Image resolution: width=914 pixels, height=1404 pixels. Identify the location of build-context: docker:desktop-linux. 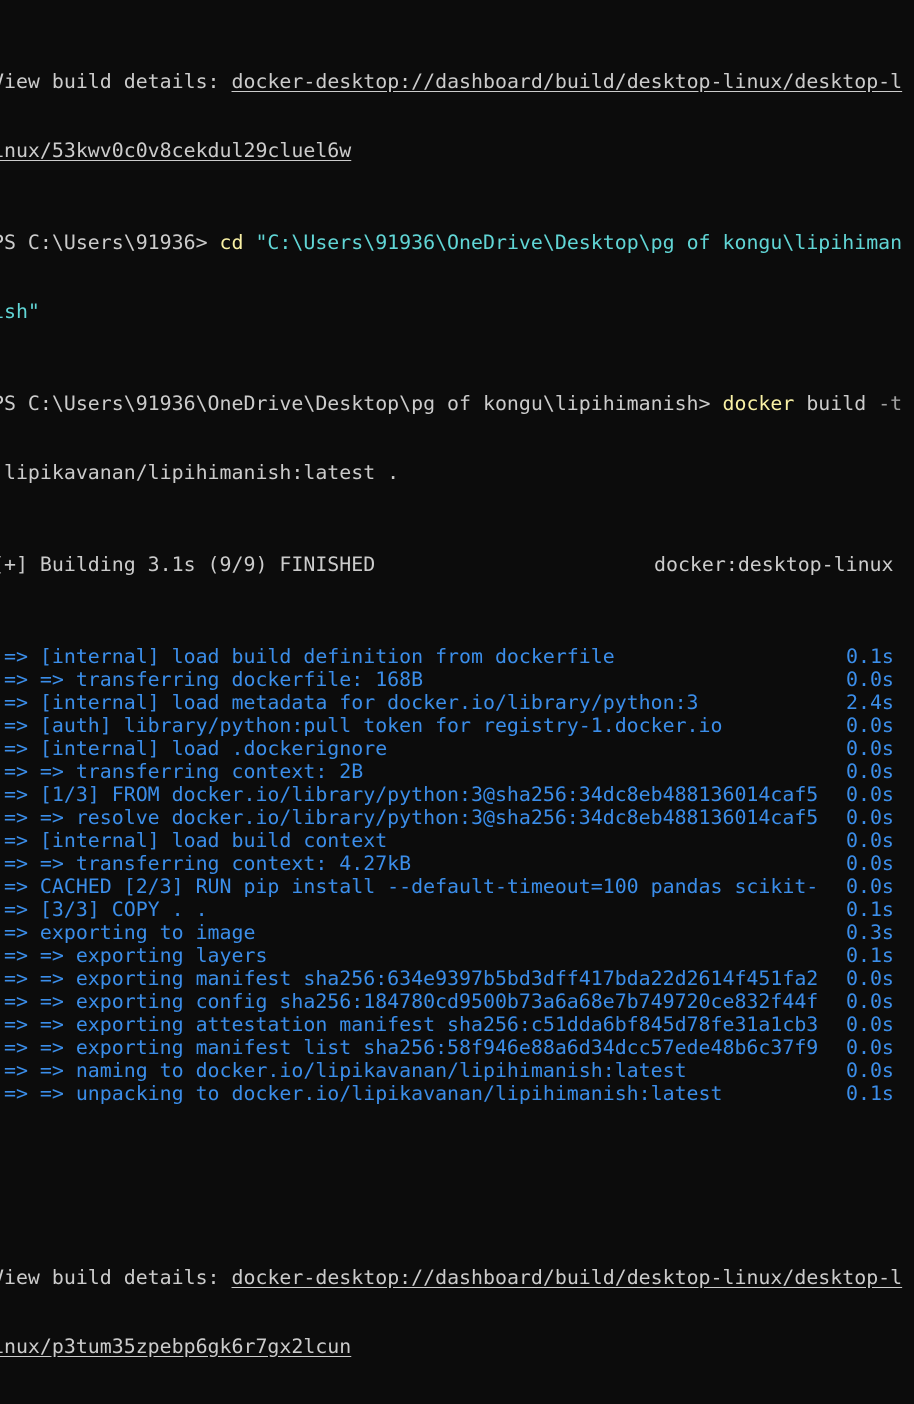
(774, 564).